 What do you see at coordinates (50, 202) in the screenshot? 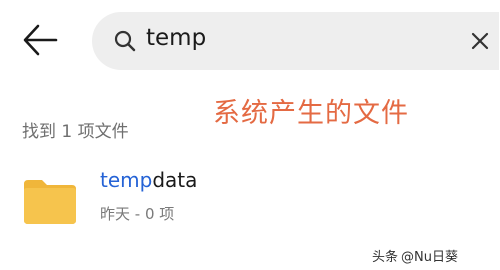
I see `folder-icon` at bounding box center [50, 202].